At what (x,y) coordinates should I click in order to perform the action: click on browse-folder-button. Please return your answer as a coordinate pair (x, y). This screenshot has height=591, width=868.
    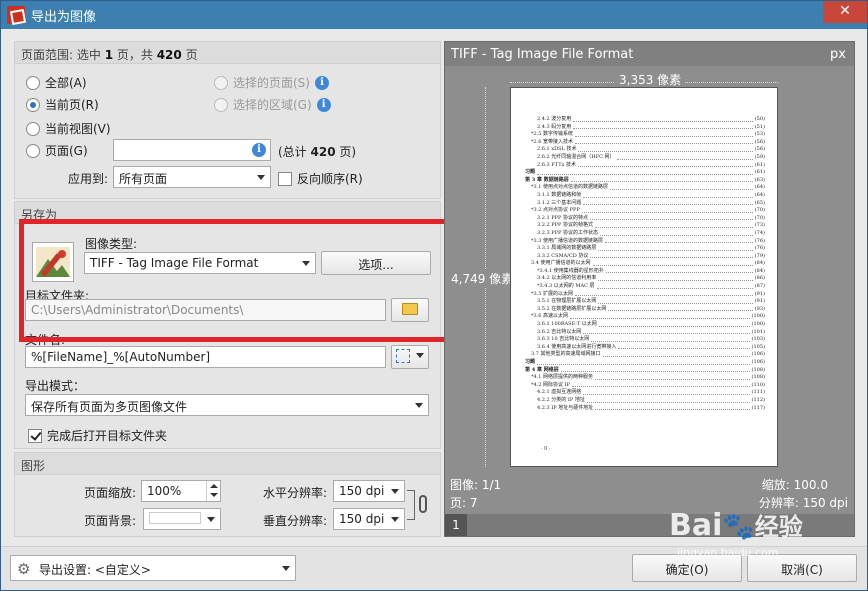
    Looking at the image, I should click on (410, 310).